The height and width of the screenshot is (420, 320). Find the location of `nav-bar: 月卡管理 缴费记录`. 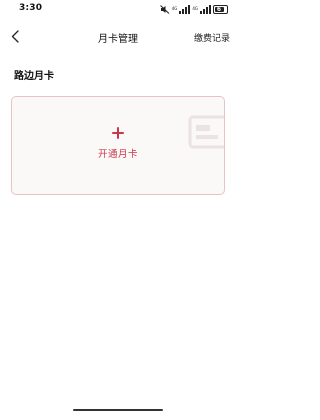

nav-bar: 月卡管理 缴费记录 is located at coordinates (118, 37).